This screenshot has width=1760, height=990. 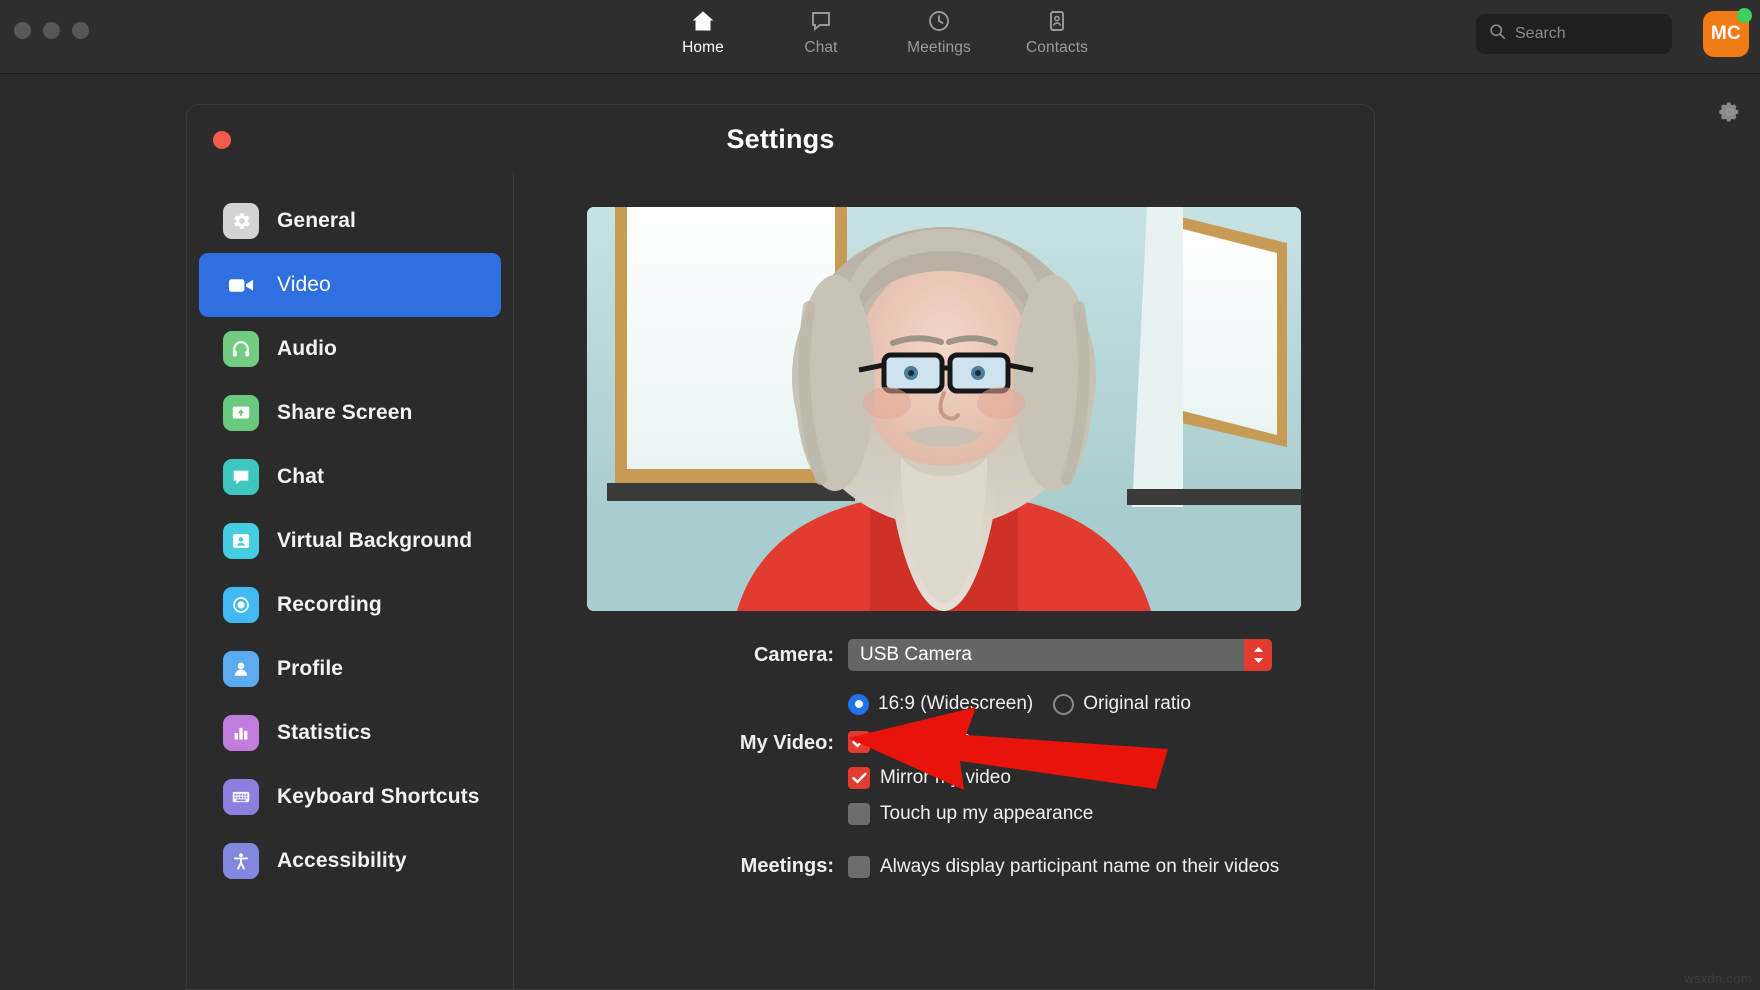 I want to click on sidebar-item-label: Statistics, so click(x=324, y=732).